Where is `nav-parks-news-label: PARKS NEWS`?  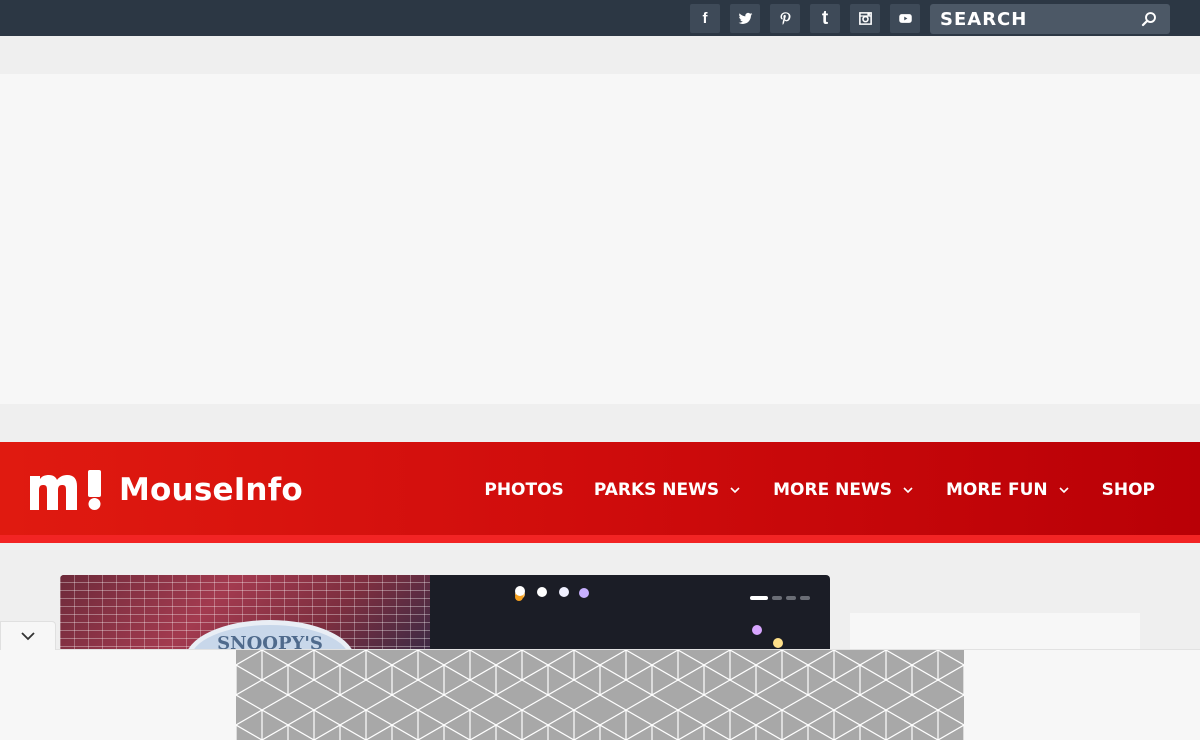
nav-parks-news-label: PARKS NEWS is located at coordinates (656, 490).